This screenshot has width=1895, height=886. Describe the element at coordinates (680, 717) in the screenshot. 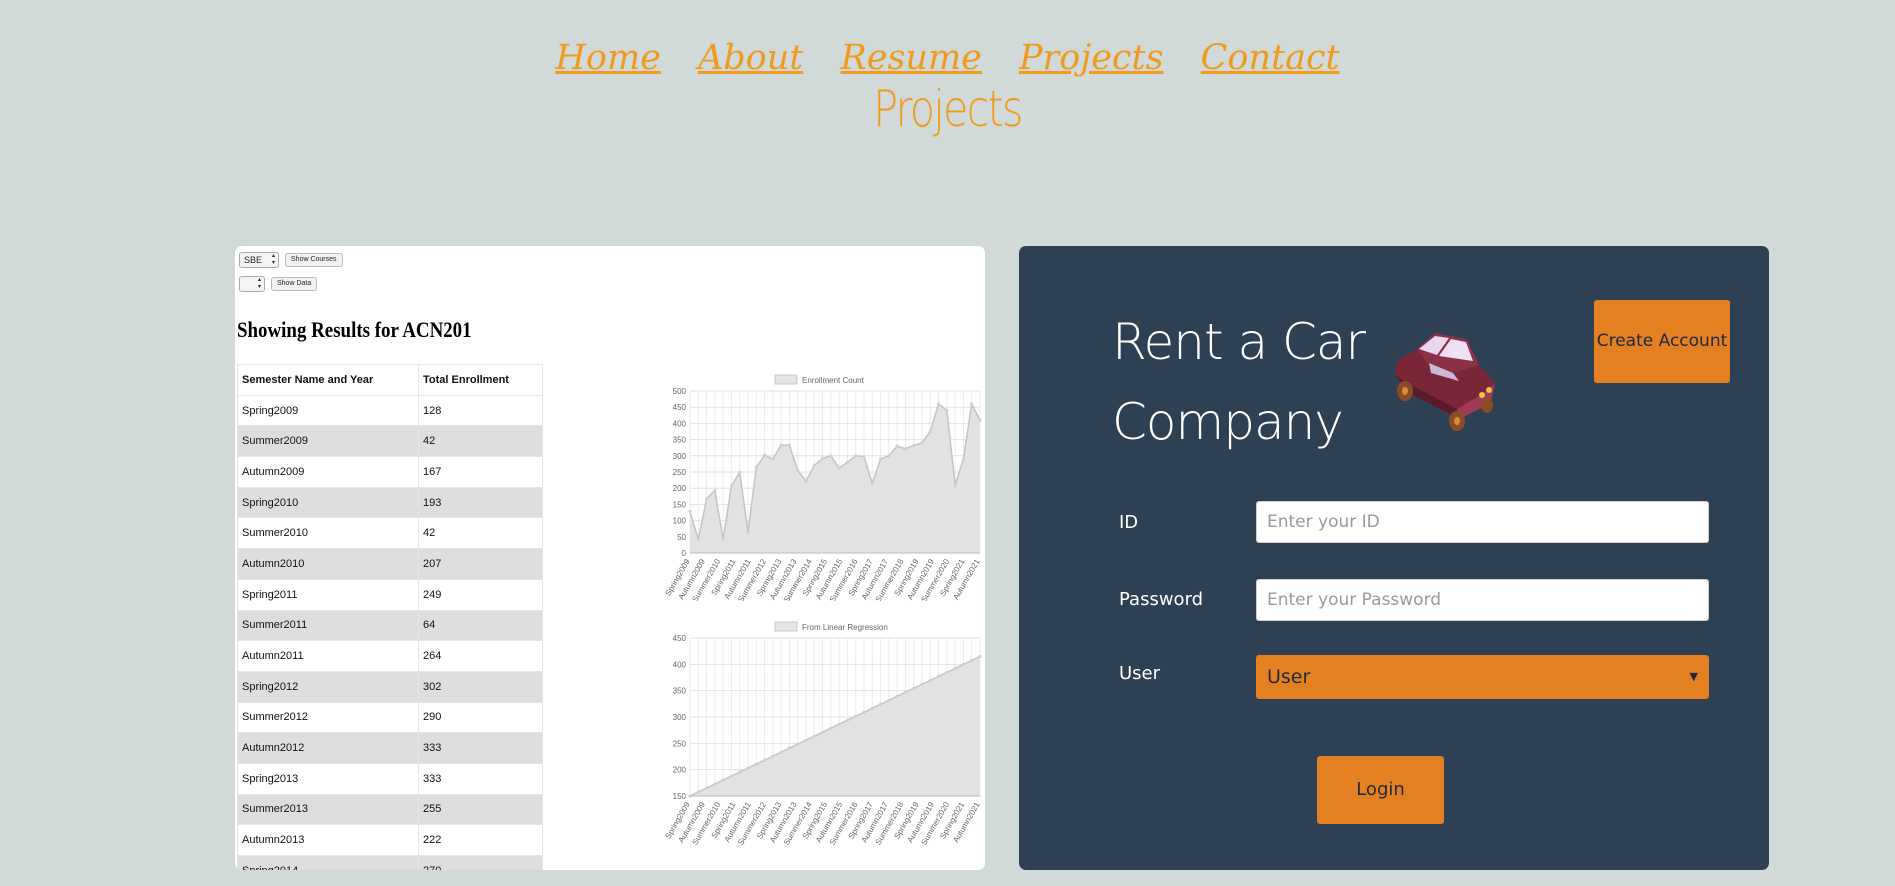

I see `y-tick-label: 300` at that location.